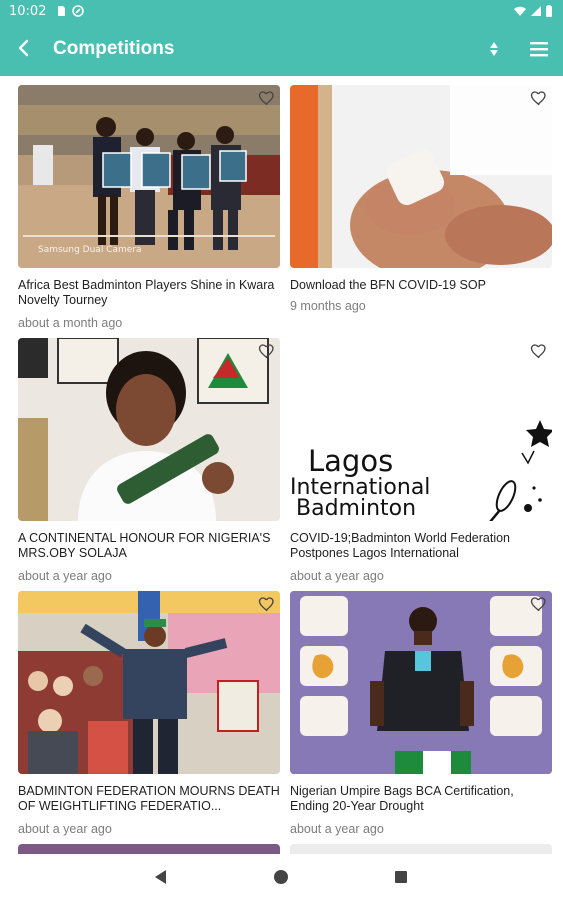 This screenshot has width=563, height=900. What do you see at coordinates (61, 11) in the screenshot?
I see `sd-card-icon` at bounding box center [61, 11].